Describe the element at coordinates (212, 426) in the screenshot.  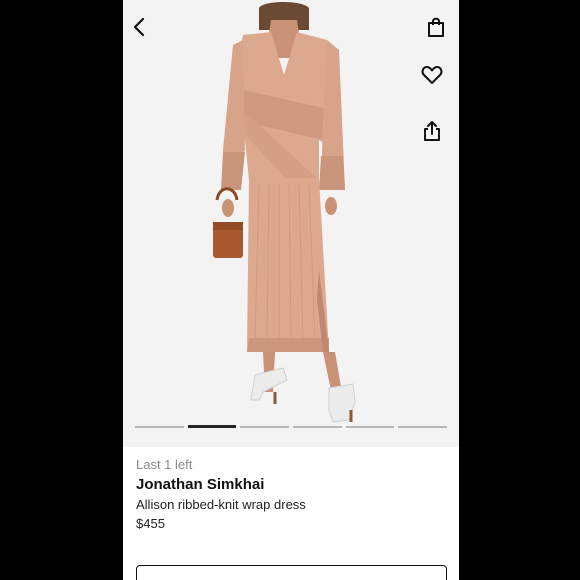
I see `carousel-dot-active` at that location.